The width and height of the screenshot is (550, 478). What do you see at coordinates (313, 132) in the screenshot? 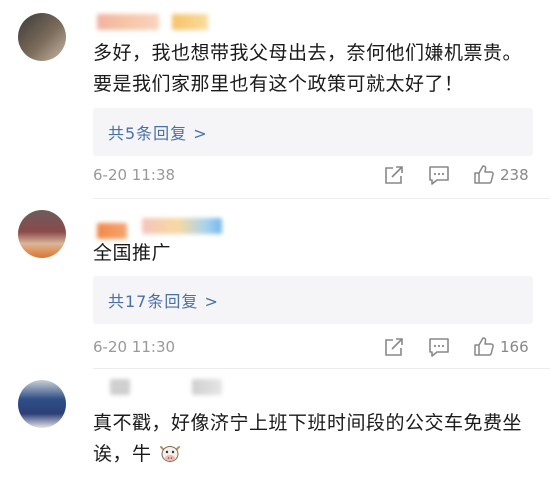
I see `replies-box: 共5条回复 >` at bounding box center [313, 132].